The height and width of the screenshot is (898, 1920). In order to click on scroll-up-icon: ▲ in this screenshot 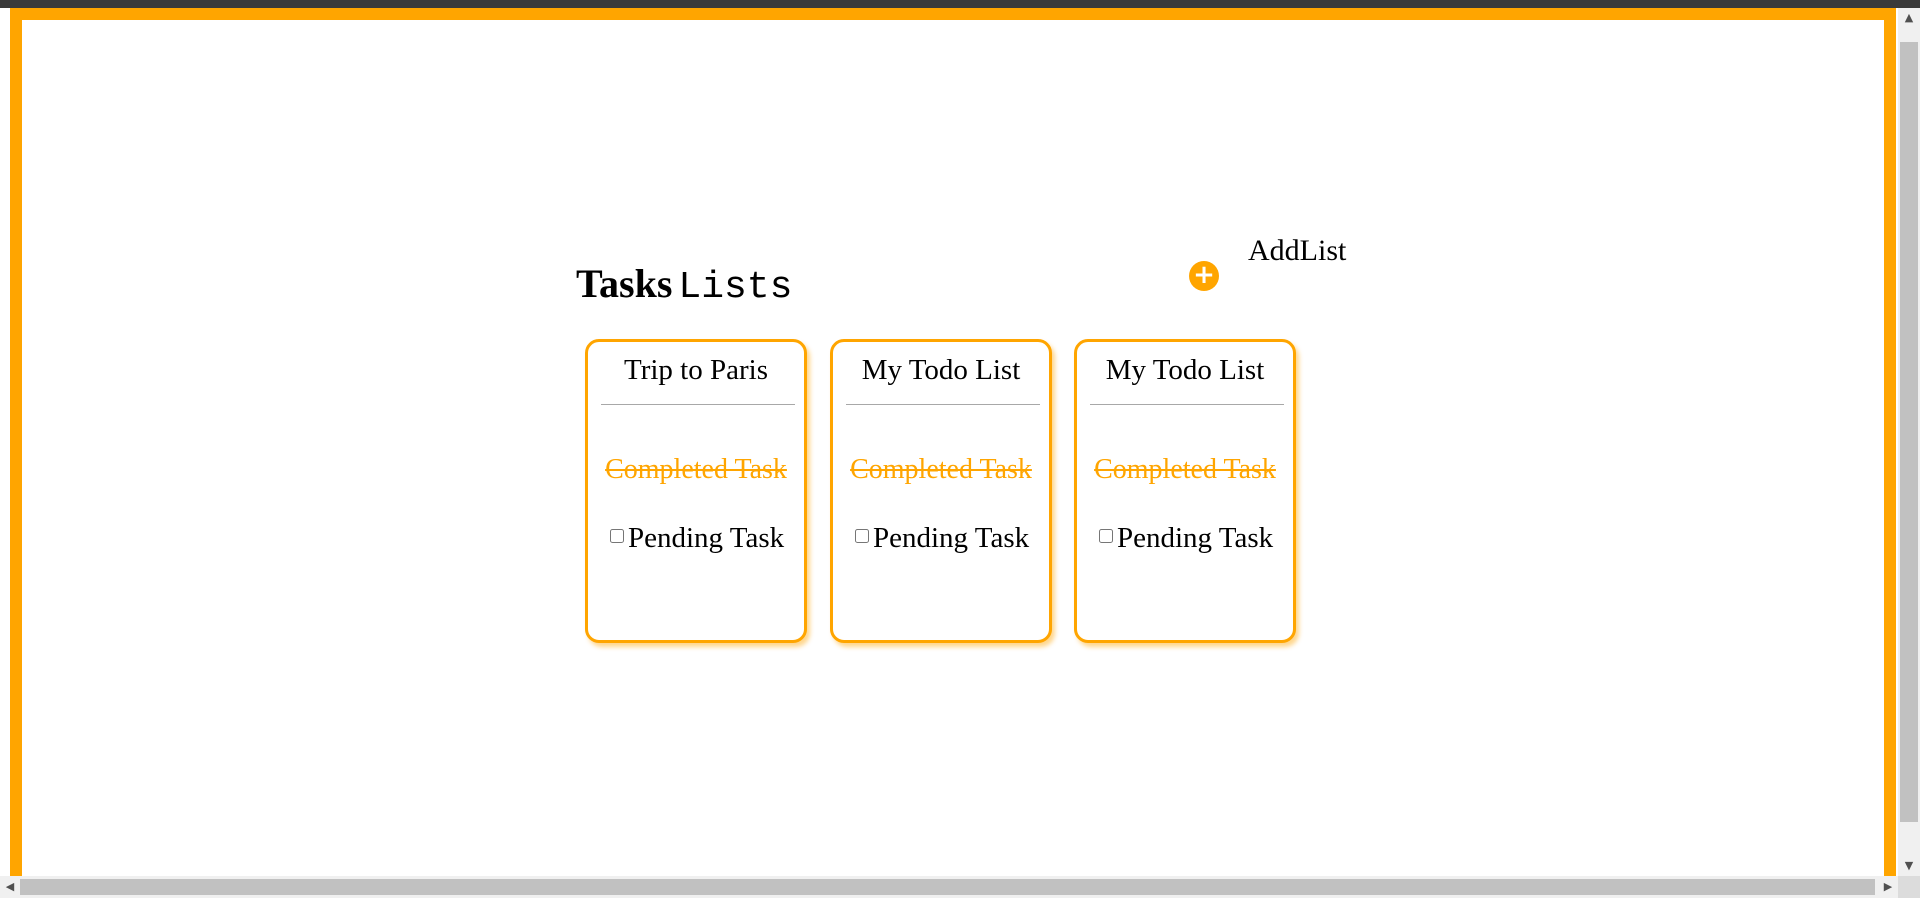, I will do `click(1909, 18)`.